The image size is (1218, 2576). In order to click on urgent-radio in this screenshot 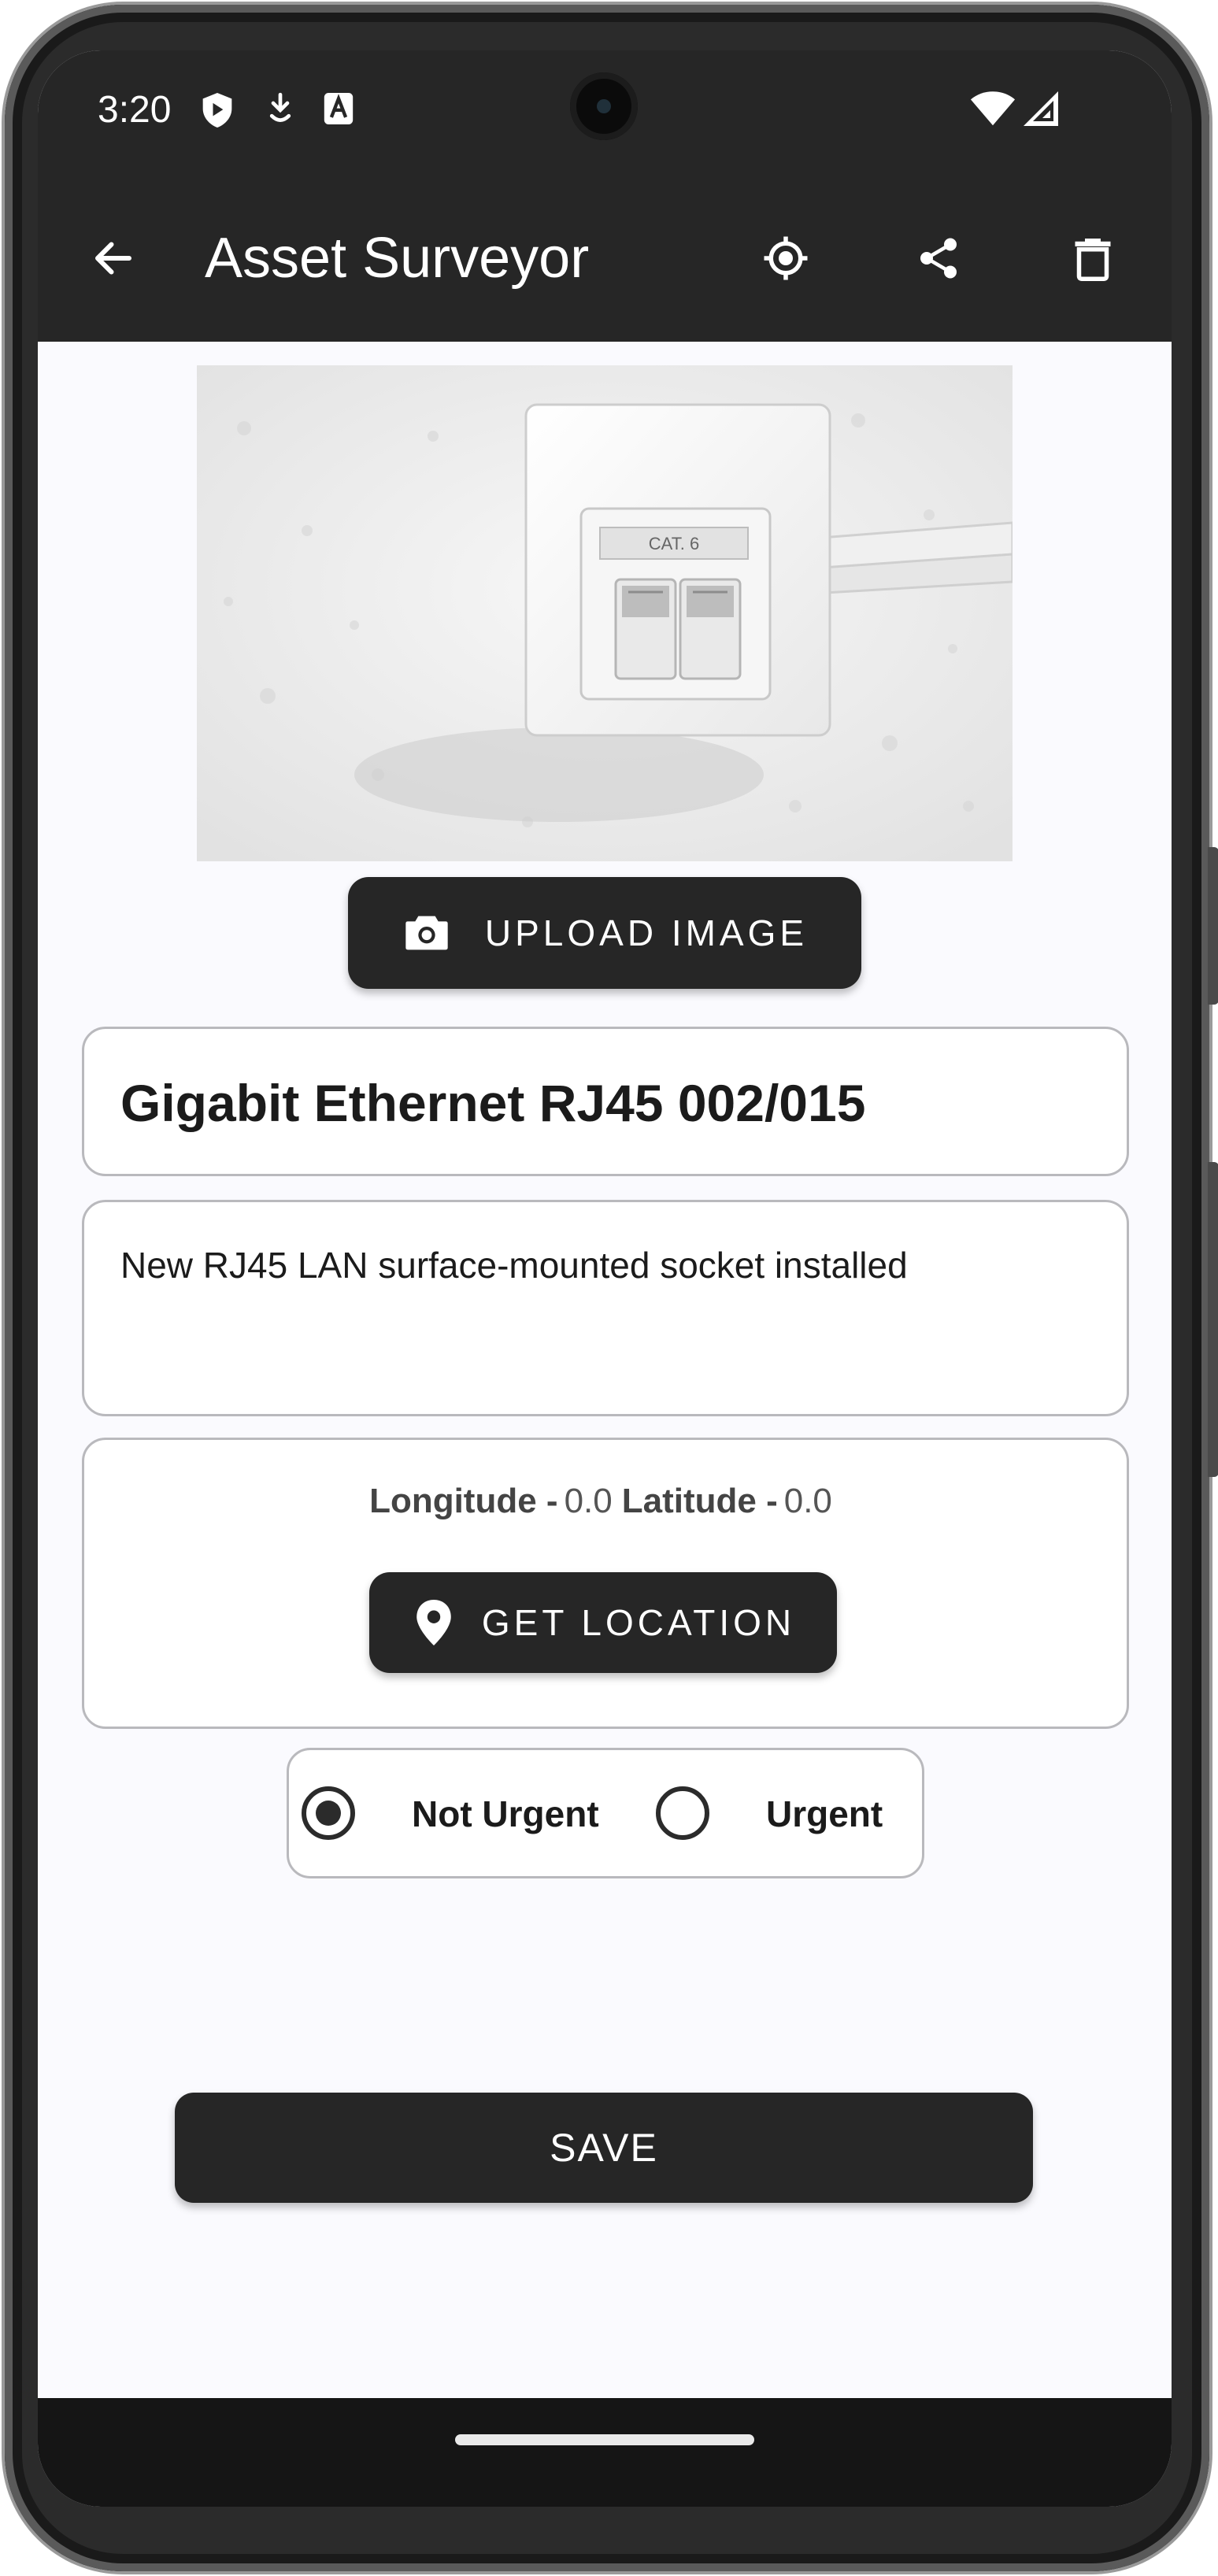, I will do `click(682, 1813)`.